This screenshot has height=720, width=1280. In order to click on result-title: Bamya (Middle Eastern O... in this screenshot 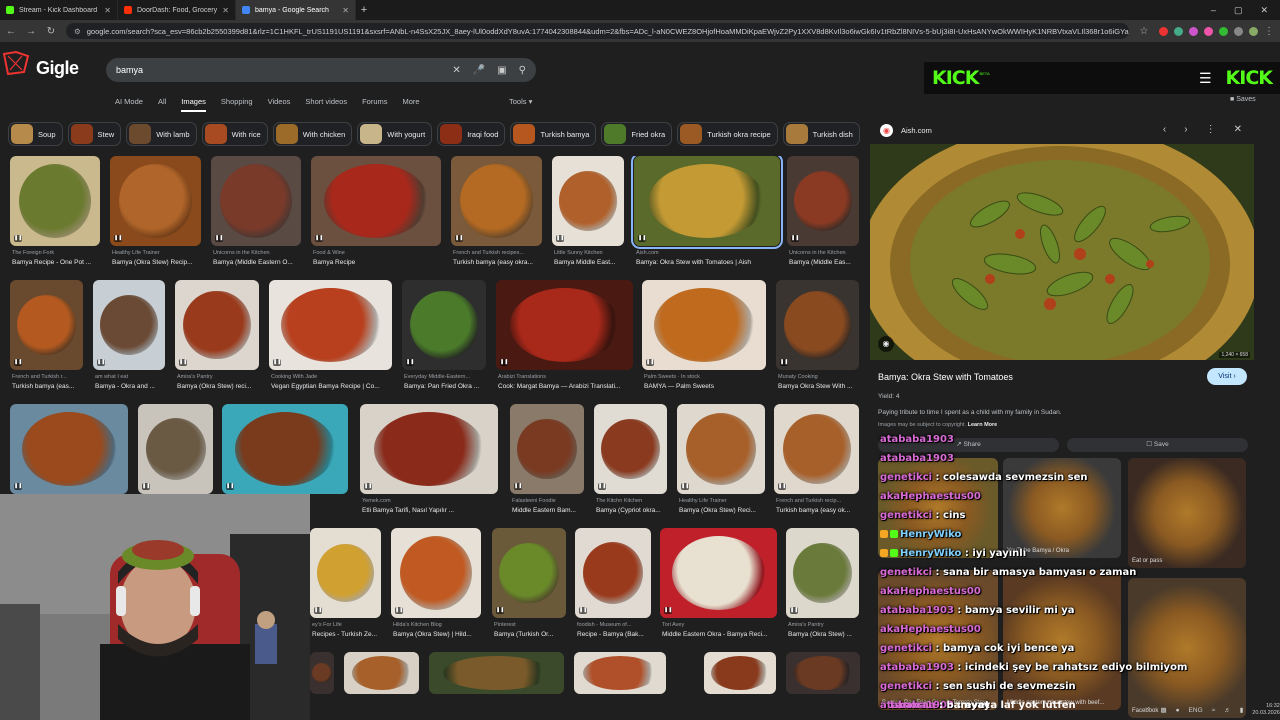, I will do `click(258, 262)`.